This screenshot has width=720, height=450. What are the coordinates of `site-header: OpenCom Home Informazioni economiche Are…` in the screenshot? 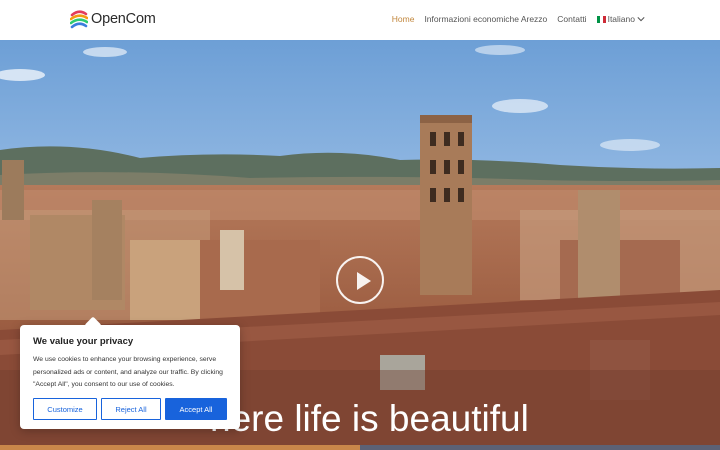 It's located at (360, 20).